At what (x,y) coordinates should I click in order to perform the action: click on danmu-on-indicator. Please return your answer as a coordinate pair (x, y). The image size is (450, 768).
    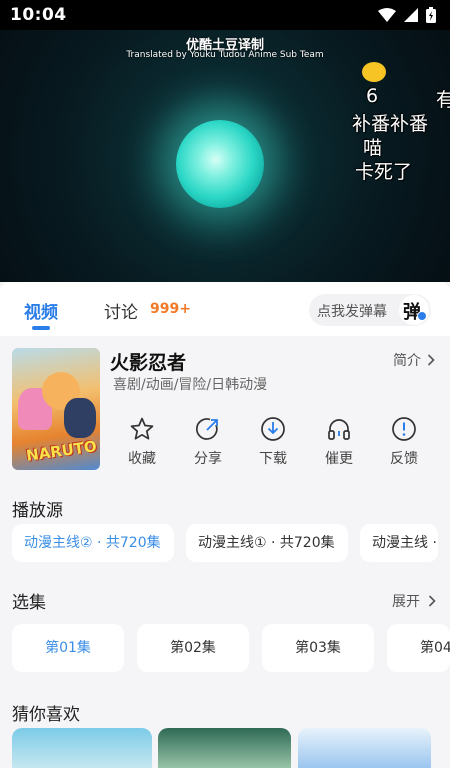
    Looking at the image, I should click on (422, 316).